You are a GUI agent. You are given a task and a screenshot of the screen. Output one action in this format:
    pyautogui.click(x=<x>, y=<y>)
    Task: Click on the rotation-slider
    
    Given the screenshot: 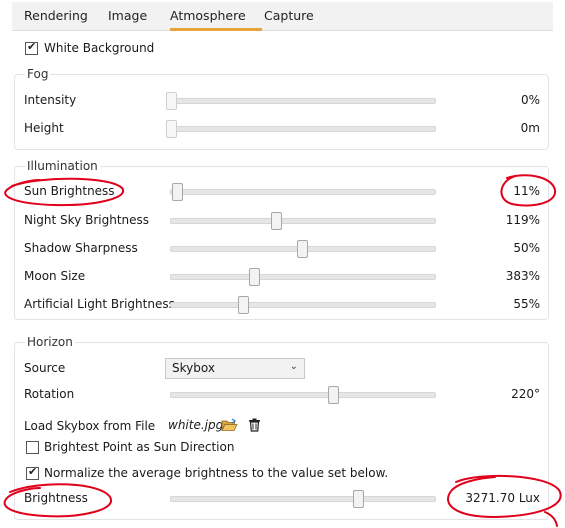 What is the action you would take?
    pyautogui.click(x=303, y=395)
    